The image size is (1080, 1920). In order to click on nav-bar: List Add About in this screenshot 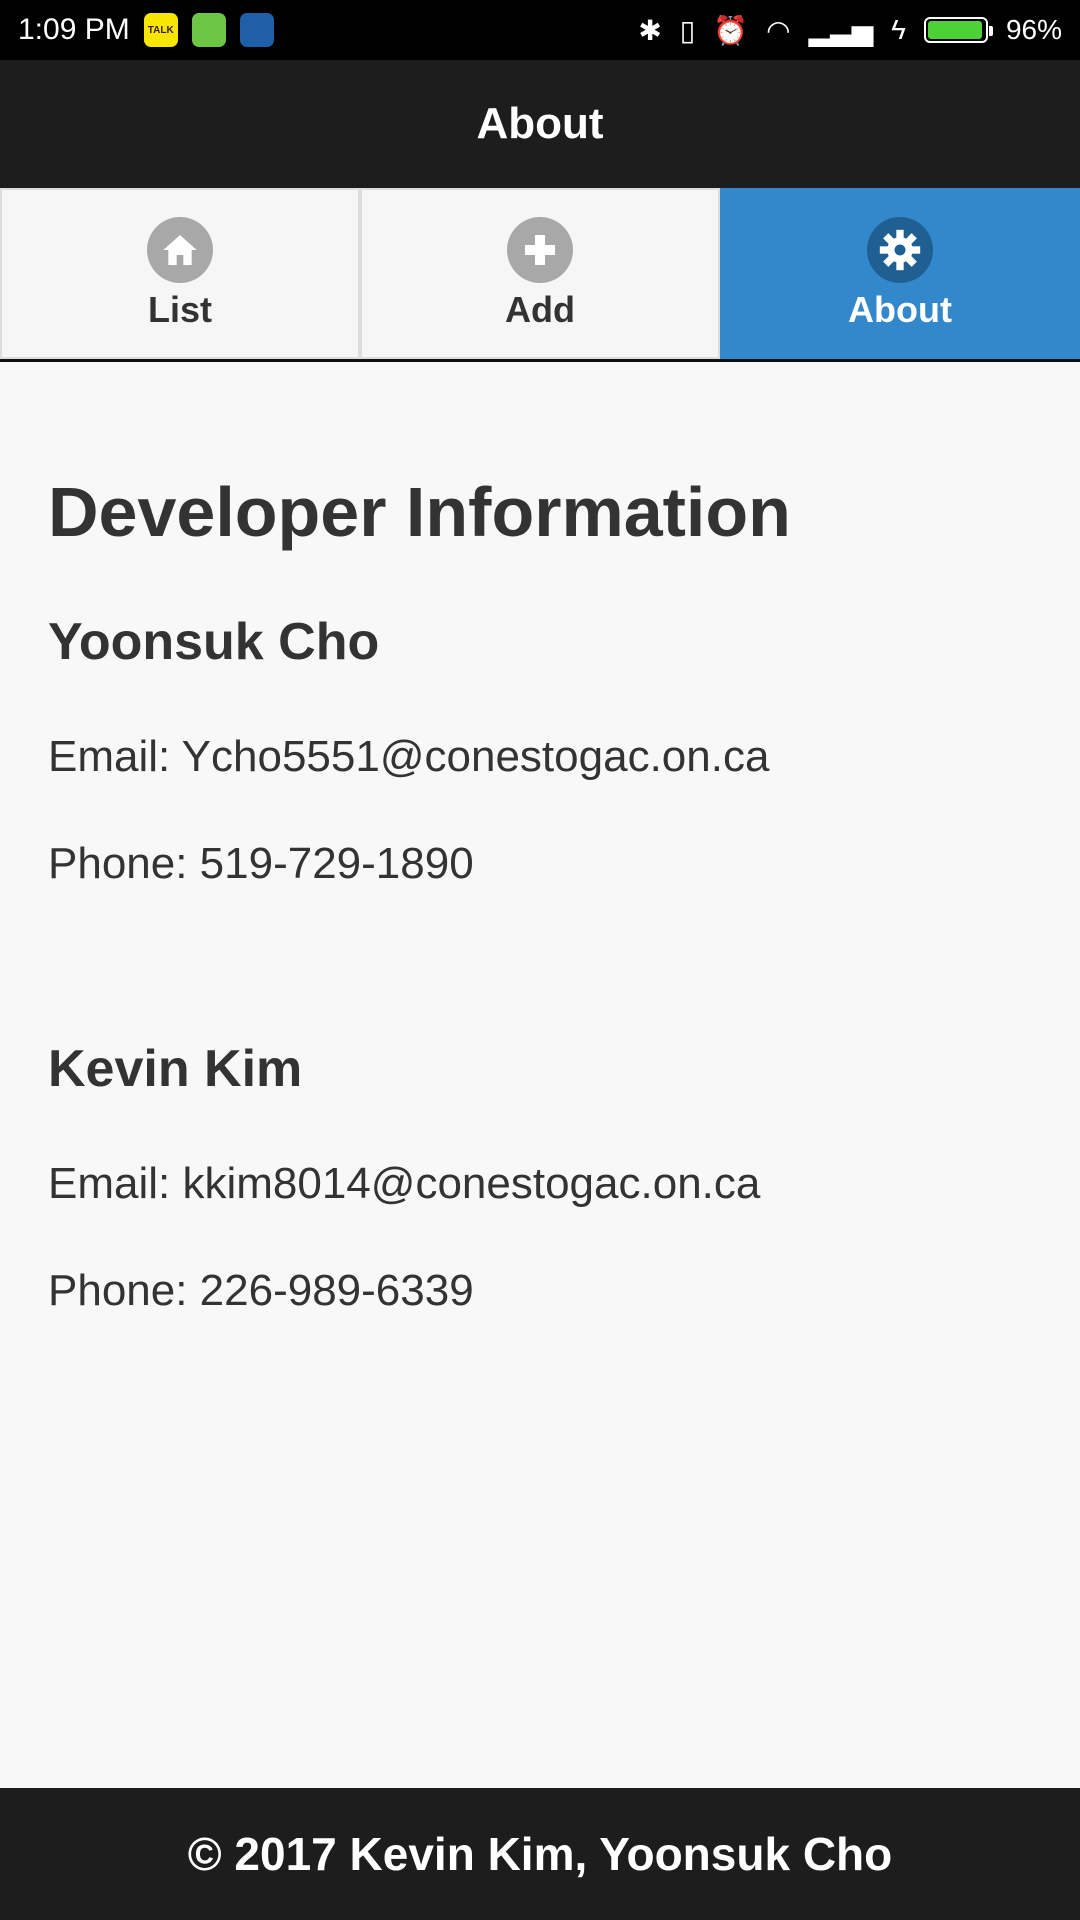, I will do `click(540, 275)`.